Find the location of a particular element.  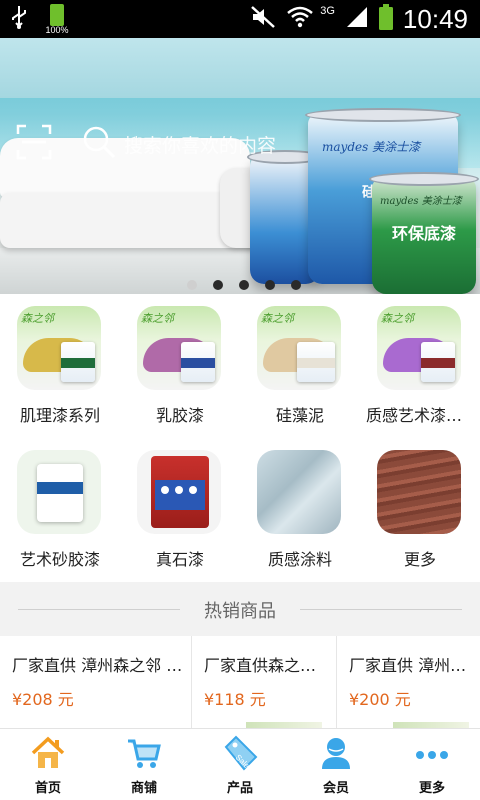

tab-home: 首页 is located at coordinates (48, 764).